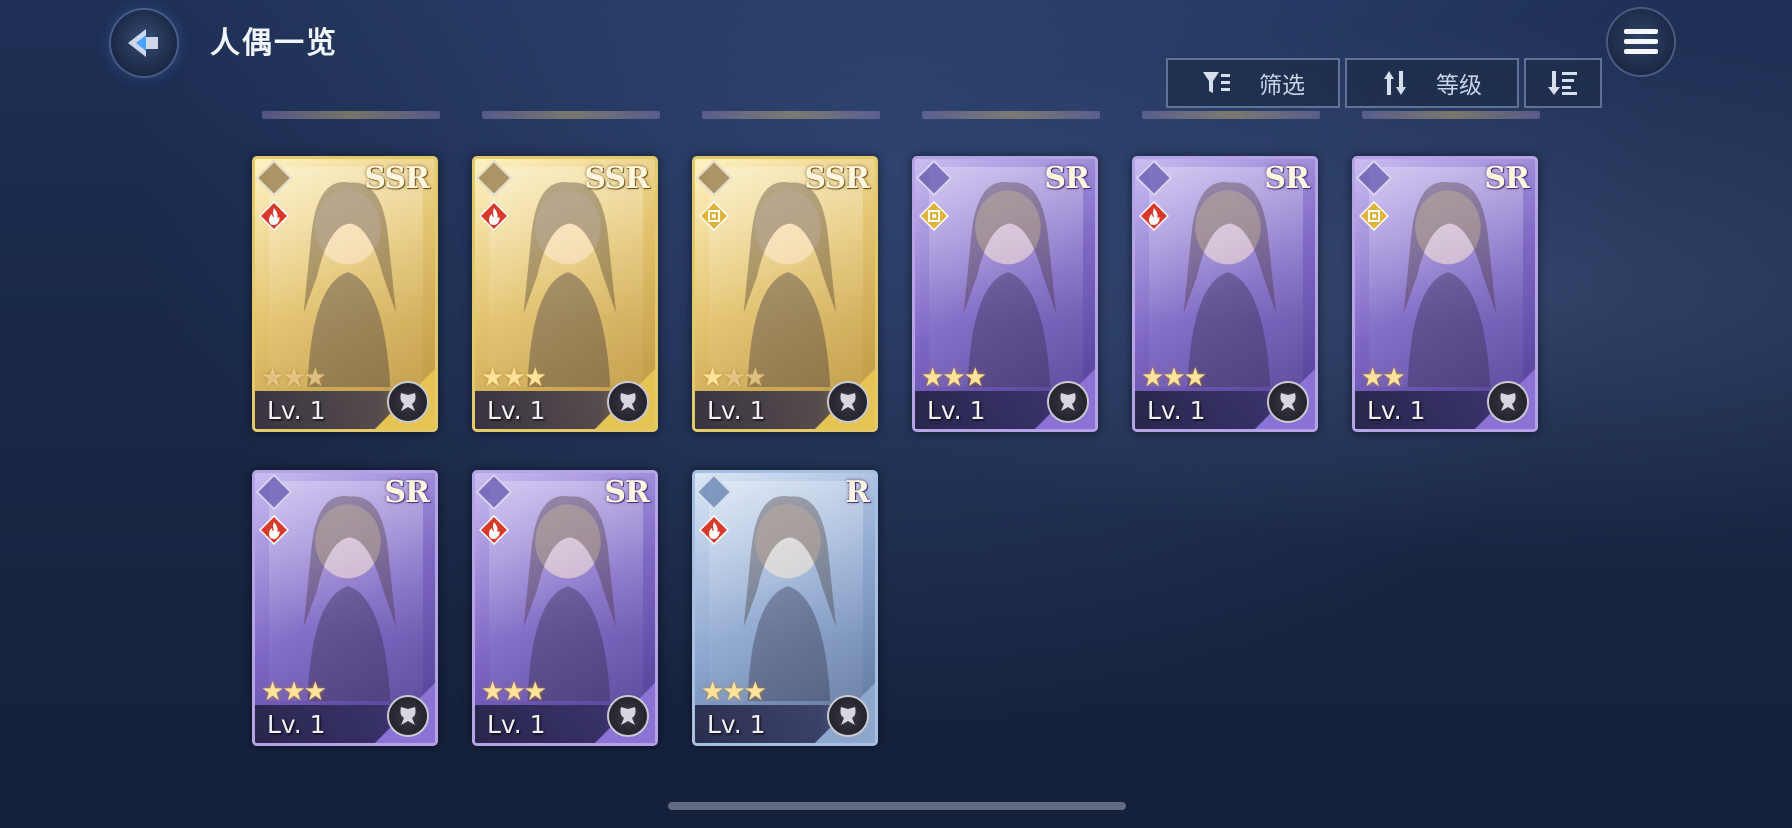 The height and width of the screenshot is (828, 1792). I want to click on menu-button, so click(1641, 42).